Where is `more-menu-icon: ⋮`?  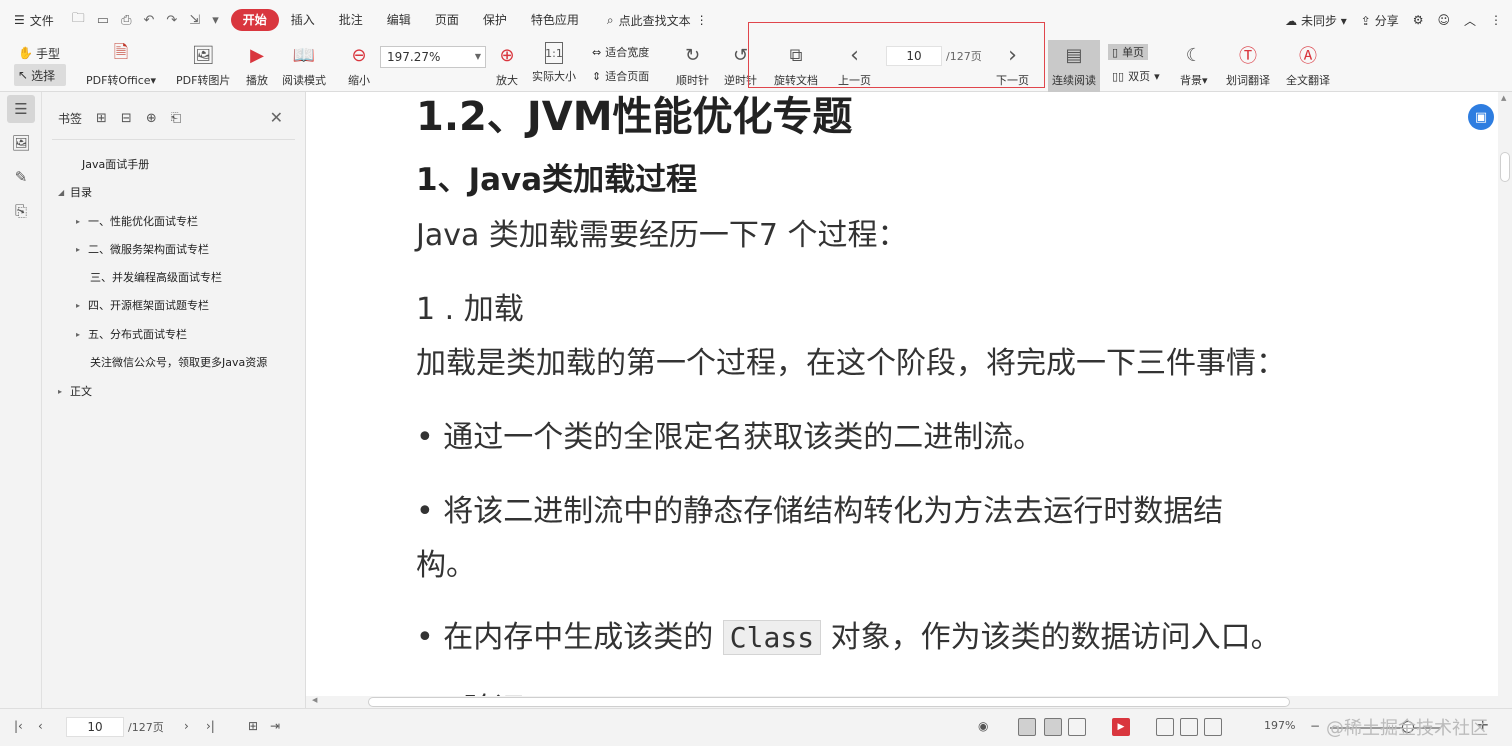
more-menu-icon: ⋮ is located at coordinates (1496, 20).